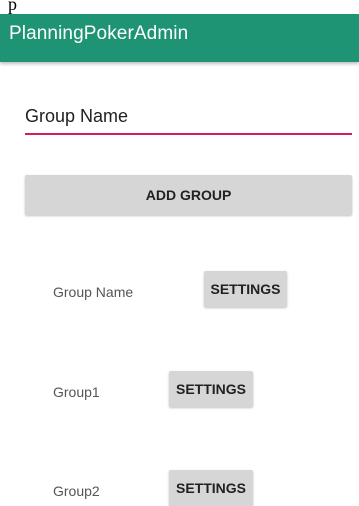 Image resolution: width=359 pixels, height=506 pixels. What do you see at coordinates (12, 7) in the screenshot?
I see `page-caption: p` at bounding box center [12, 7].